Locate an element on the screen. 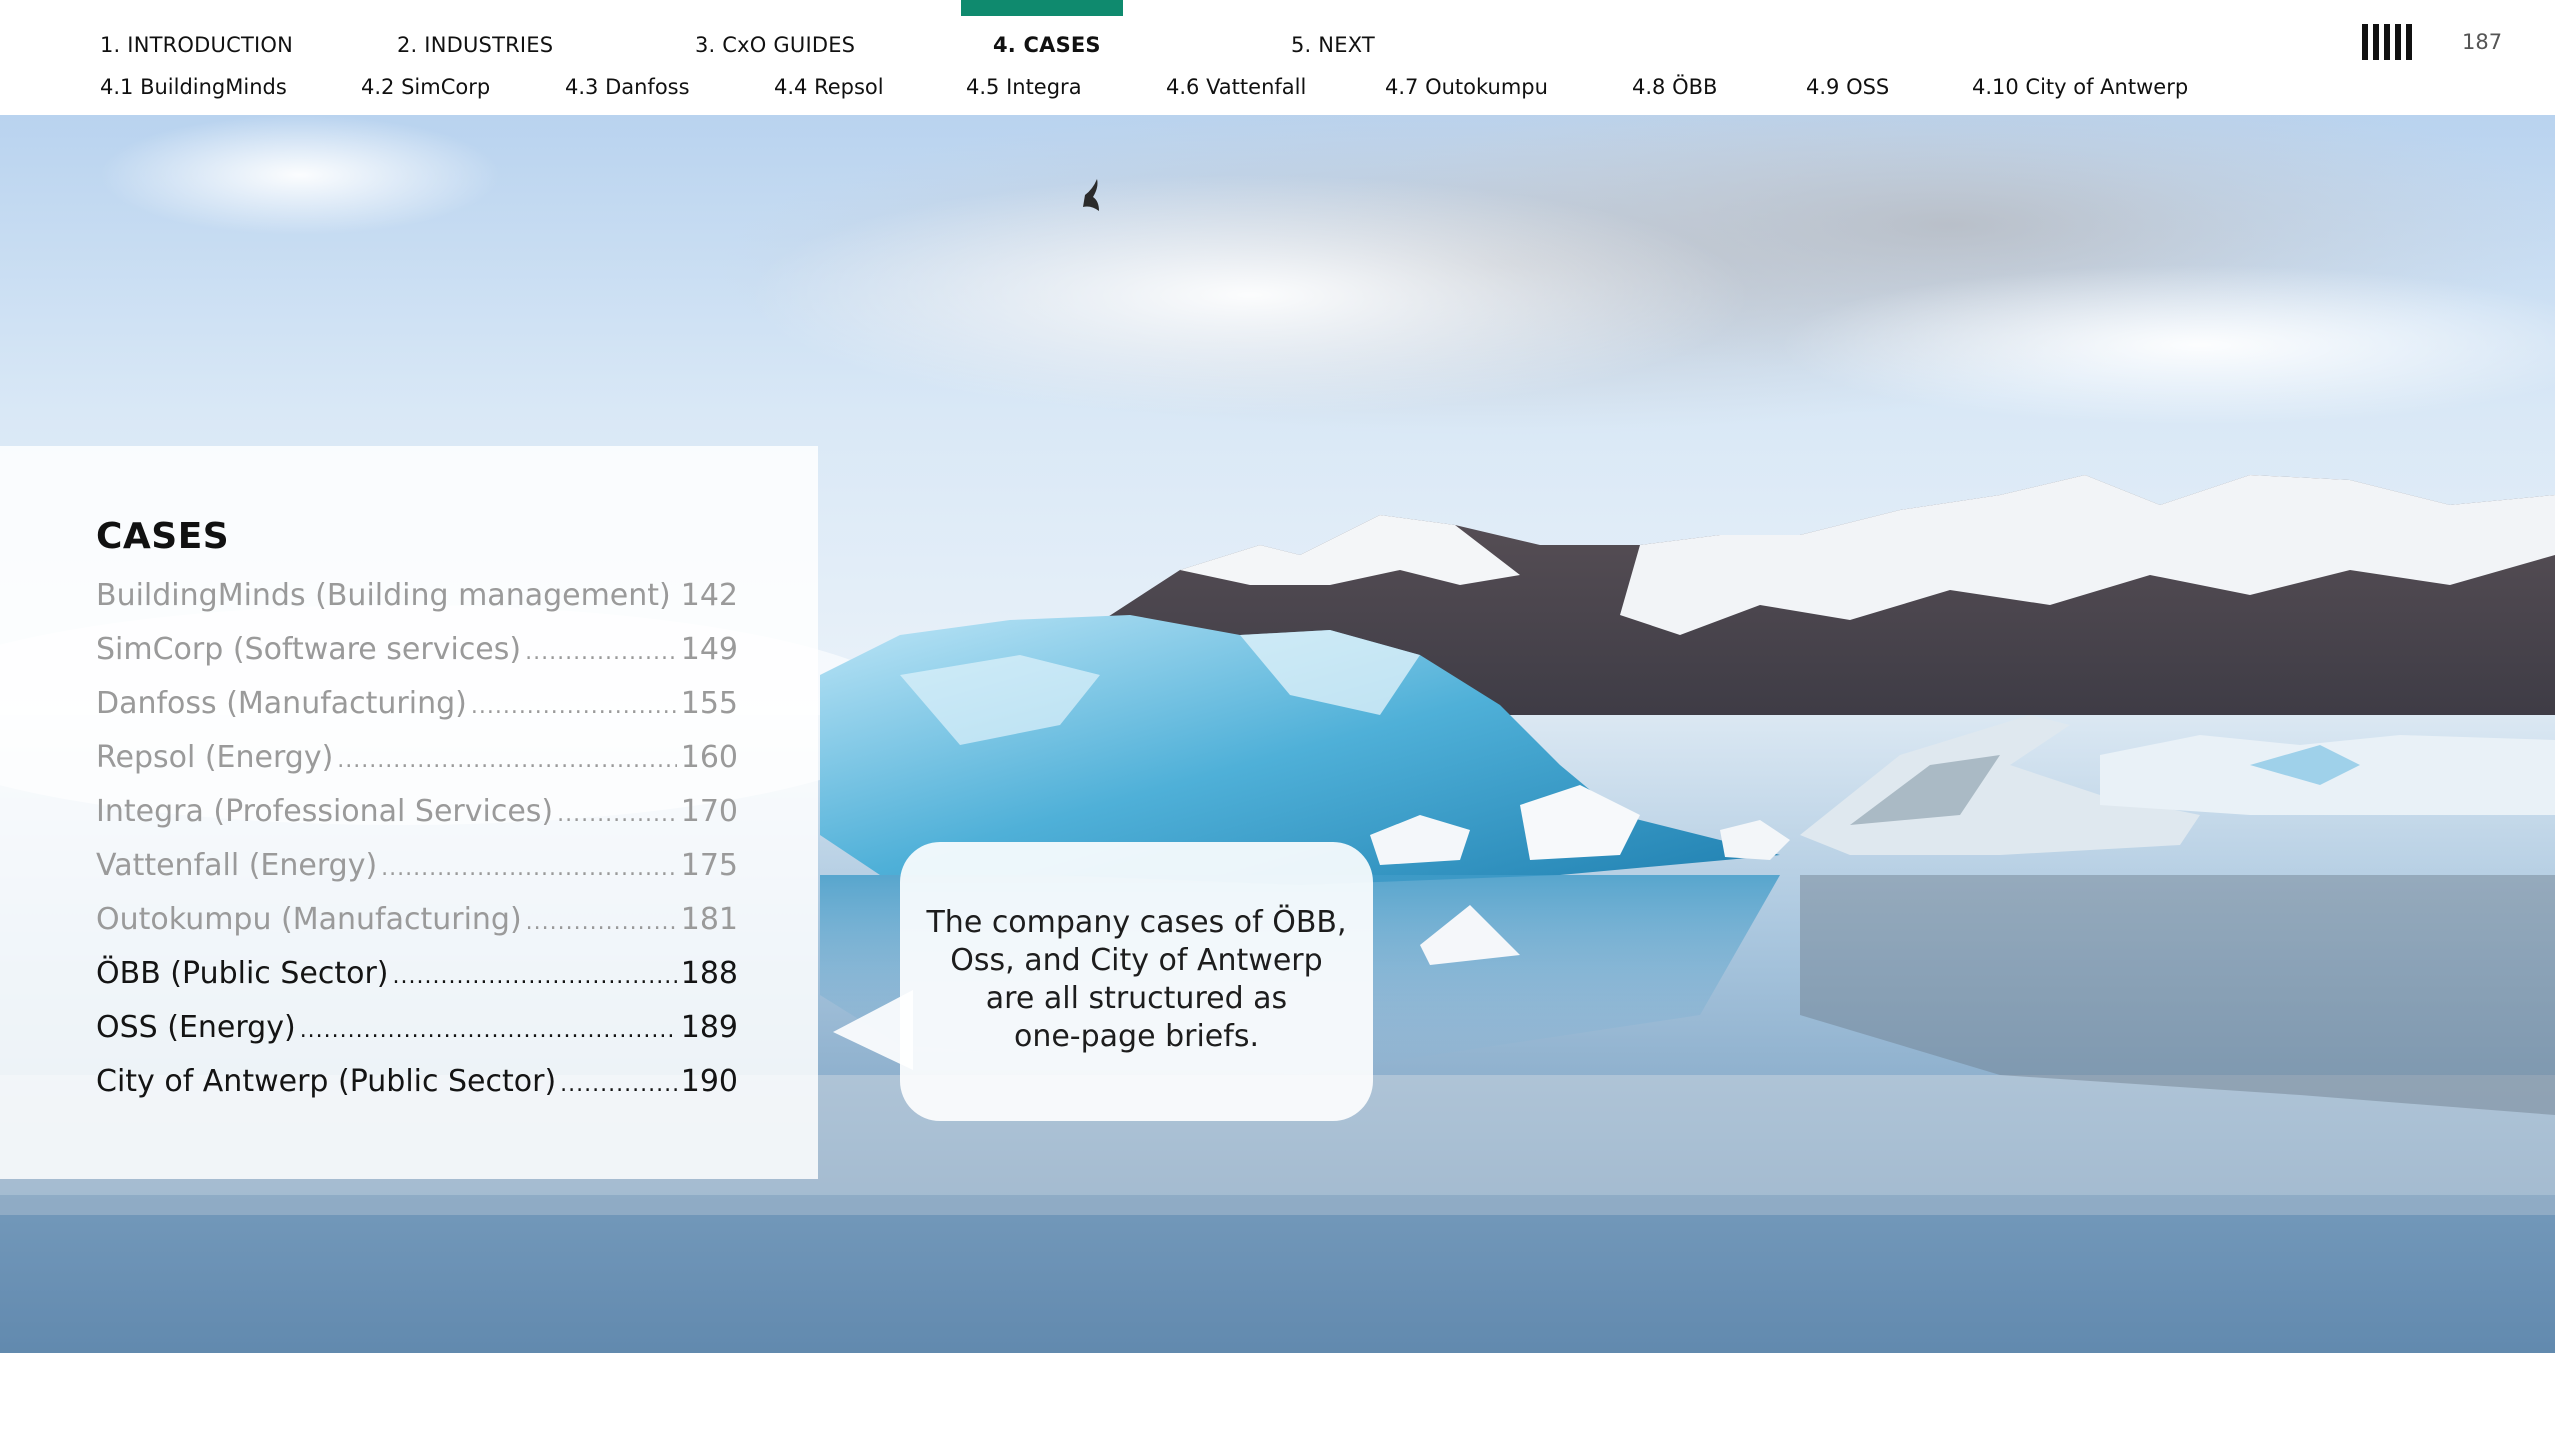 The image size is (2555, 1440). contents-item-page: 142 is located at coordinates (709, 595).